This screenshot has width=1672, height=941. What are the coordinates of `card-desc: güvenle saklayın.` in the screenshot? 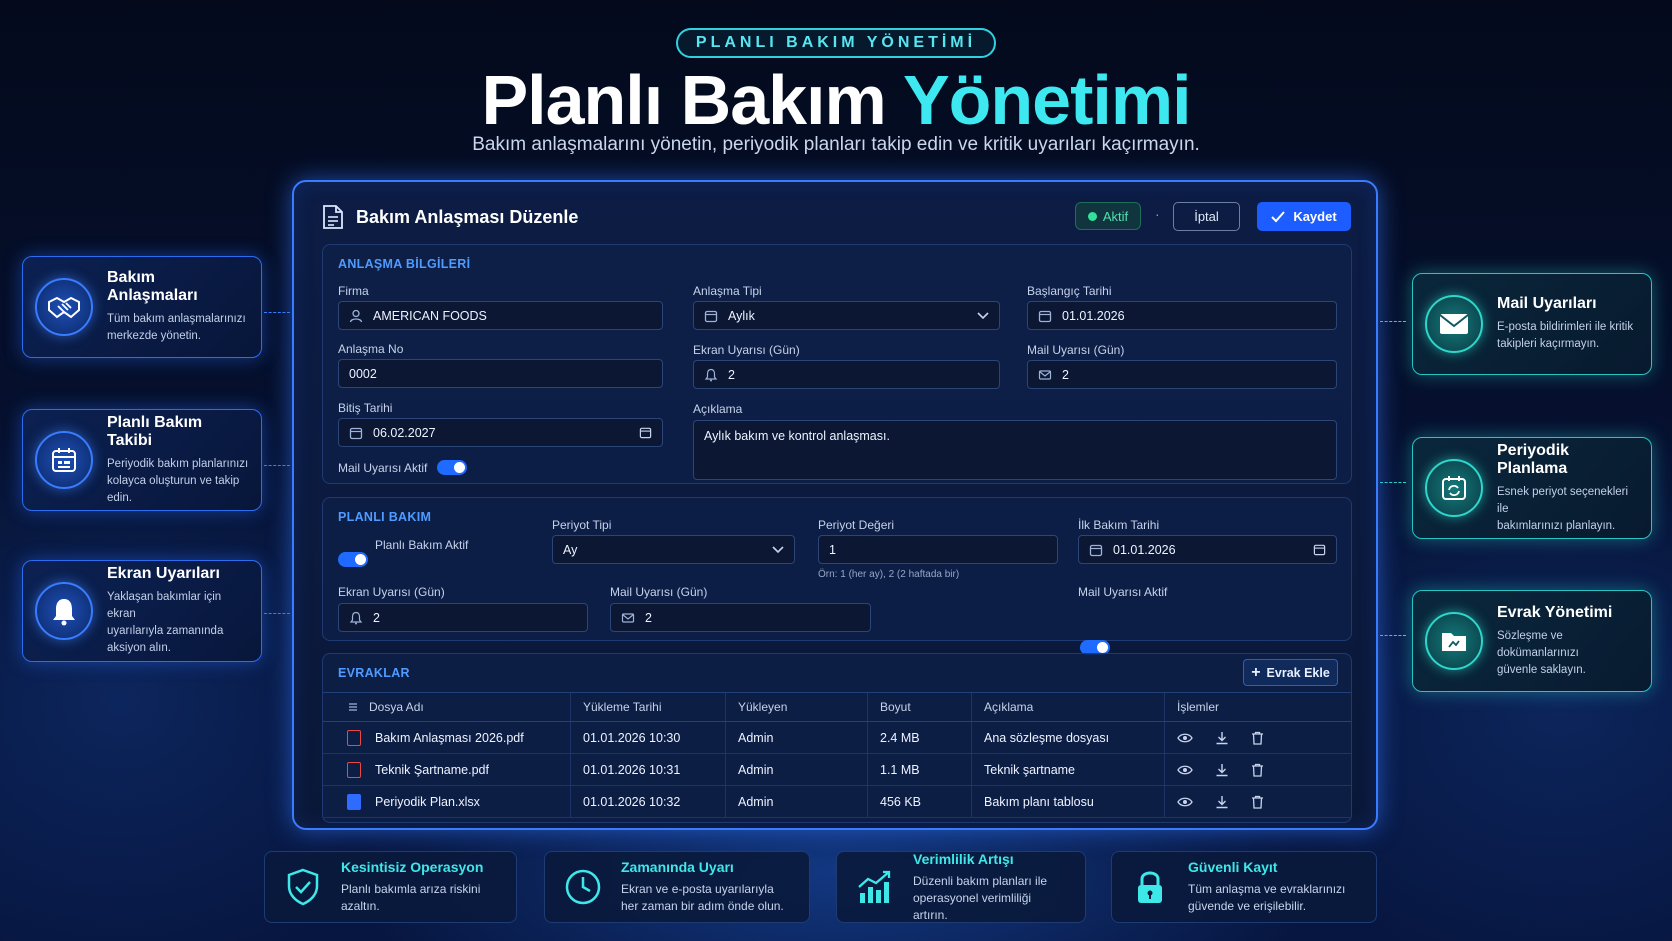 It's located at (1541, 669).